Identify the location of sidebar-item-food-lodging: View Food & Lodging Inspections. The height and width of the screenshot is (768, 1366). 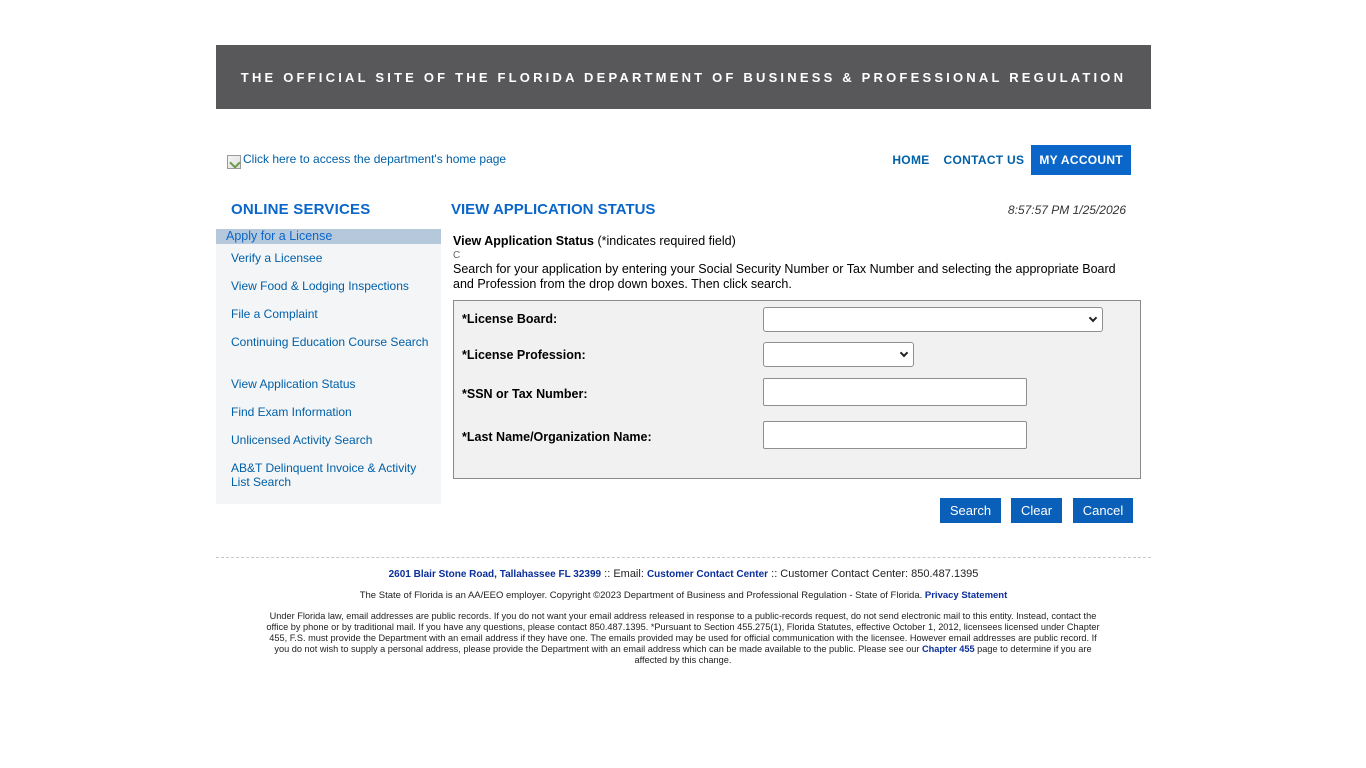
(331, 286).